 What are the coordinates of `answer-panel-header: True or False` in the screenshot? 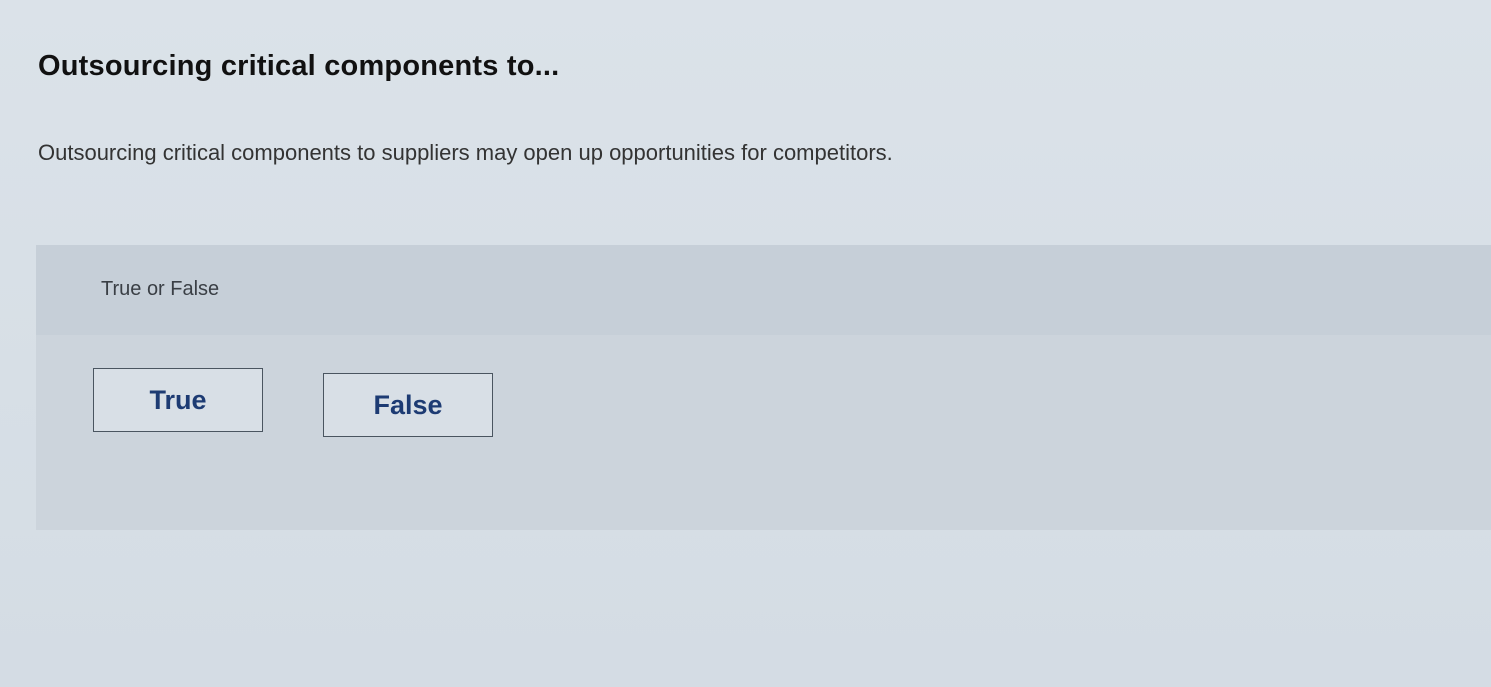 It's located at (763, 290).